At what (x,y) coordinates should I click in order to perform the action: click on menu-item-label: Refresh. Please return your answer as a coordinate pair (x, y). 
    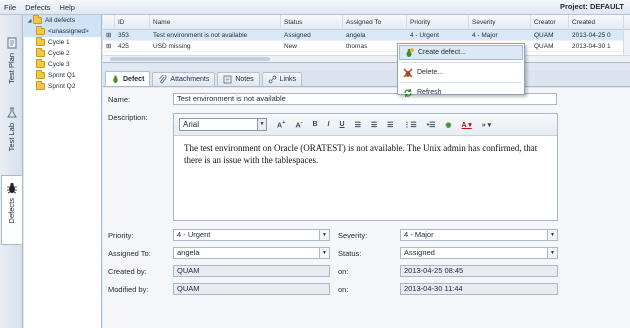
    Looking at the image, I should click on (429, 92).